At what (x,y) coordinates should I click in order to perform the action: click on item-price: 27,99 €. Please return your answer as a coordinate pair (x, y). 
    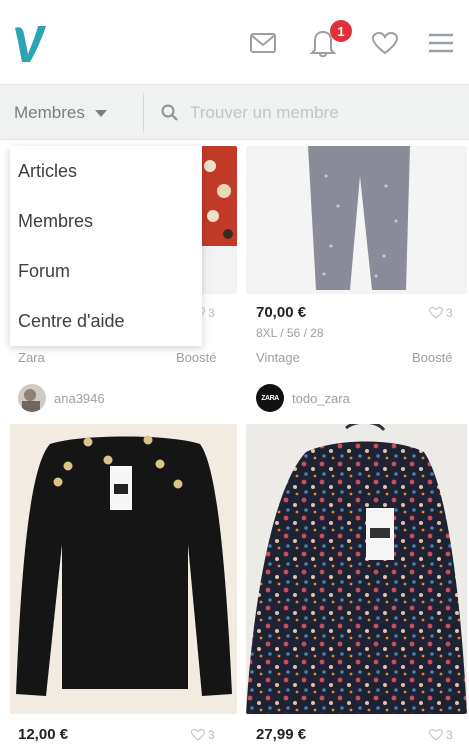
    Looking at the image, I should click on (281, 734).